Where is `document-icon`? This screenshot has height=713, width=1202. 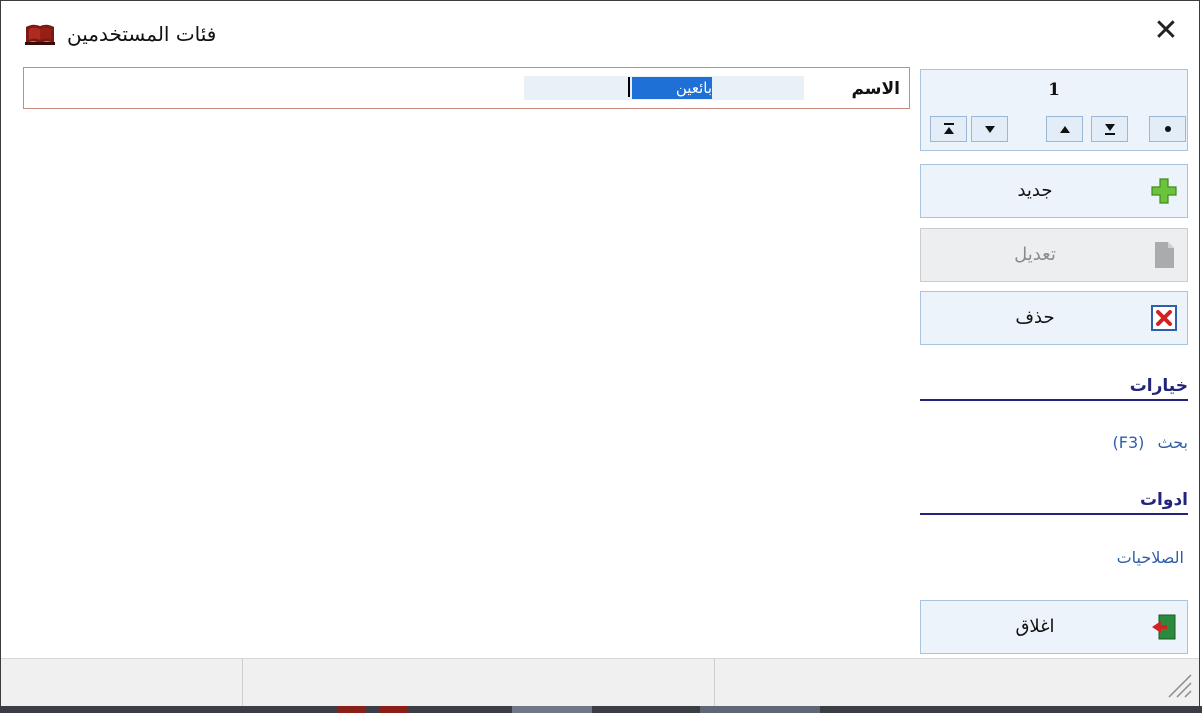
document-icon is located at coordinates (1164, 255).